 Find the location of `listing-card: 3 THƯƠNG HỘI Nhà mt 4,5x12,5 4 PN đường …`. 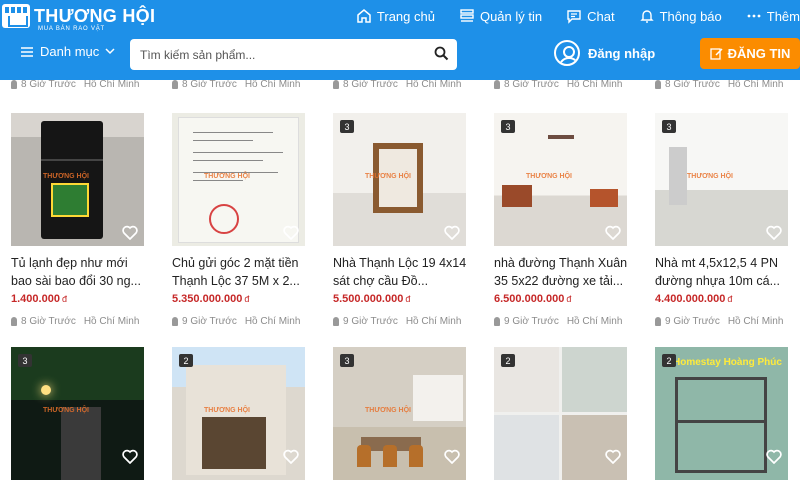

listing-card: 3 THƯƠNG HỘI Nhà mt 4,5x12,5 4 PN đường … is located at coordinates (722, 220).